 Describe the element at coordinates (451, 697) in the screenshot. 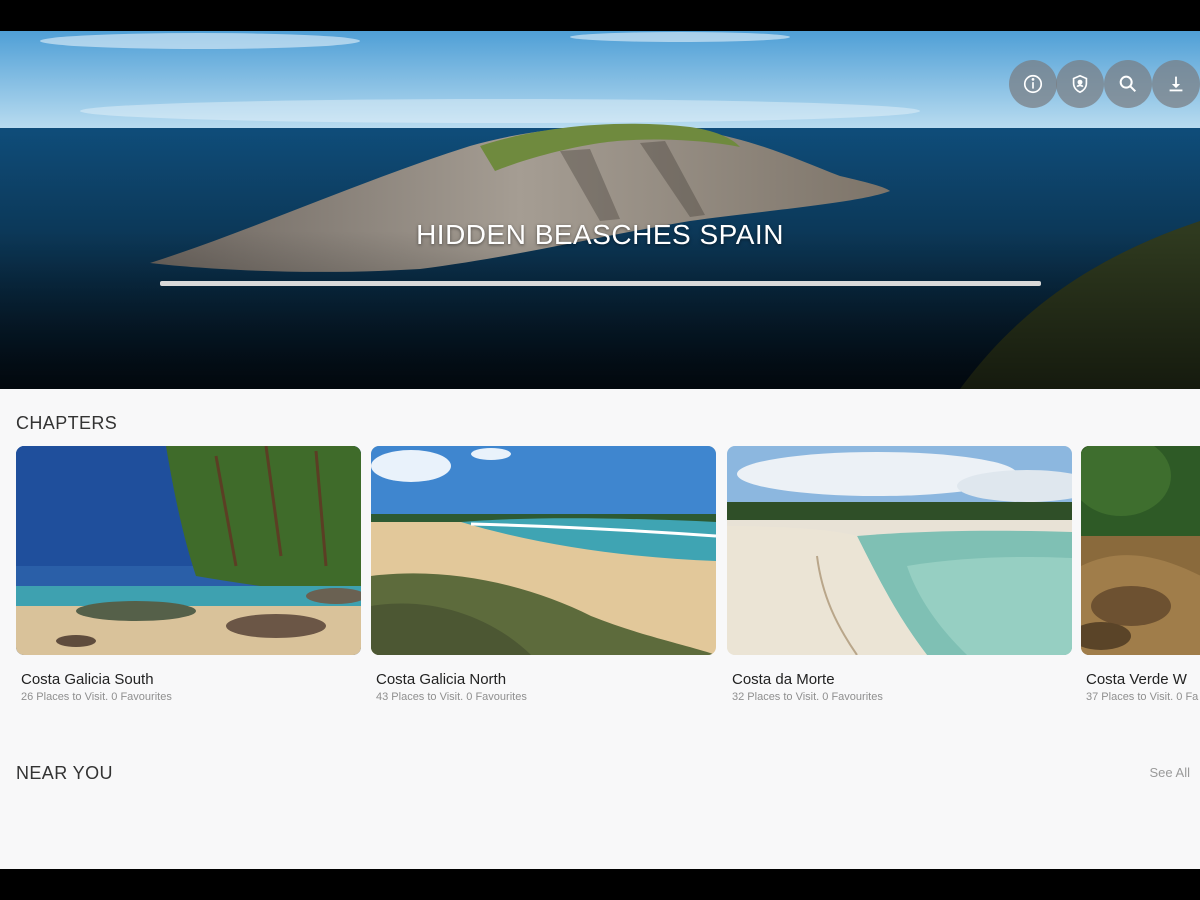

I see `chapter-meta: 43 Places to Visit. 0 Favourites` at that location.